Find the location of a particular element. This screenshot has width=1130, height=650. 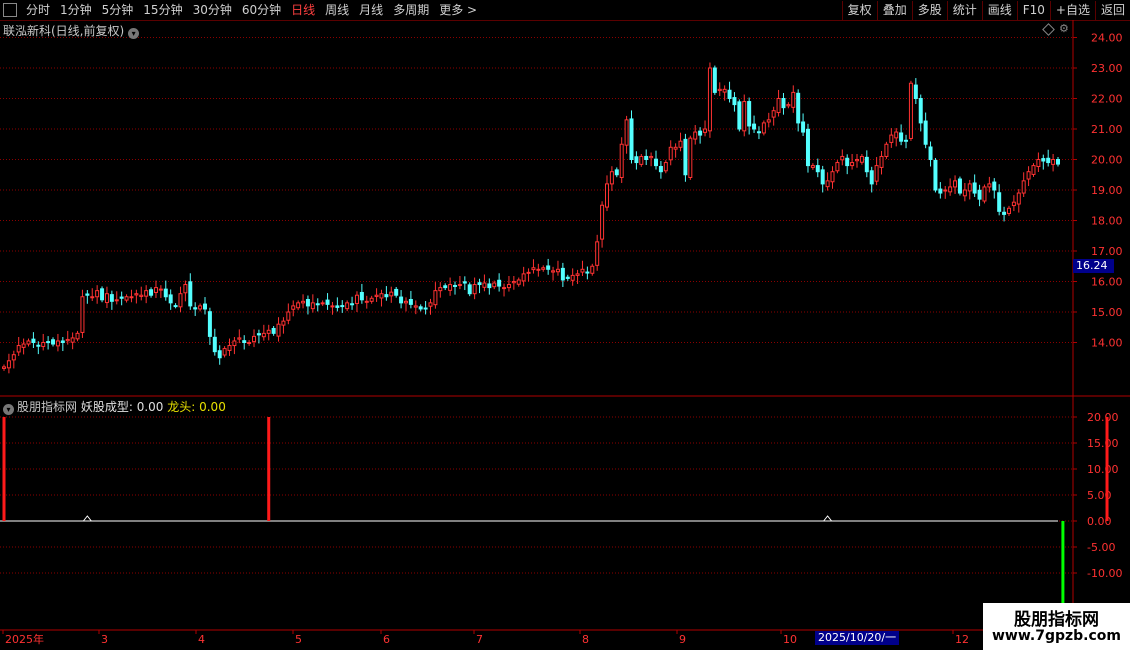

indicator-title: ▾ 股朋指标网 妖股成型: 0.00 龙头: 0.00 is located at coordinates (114, 406).